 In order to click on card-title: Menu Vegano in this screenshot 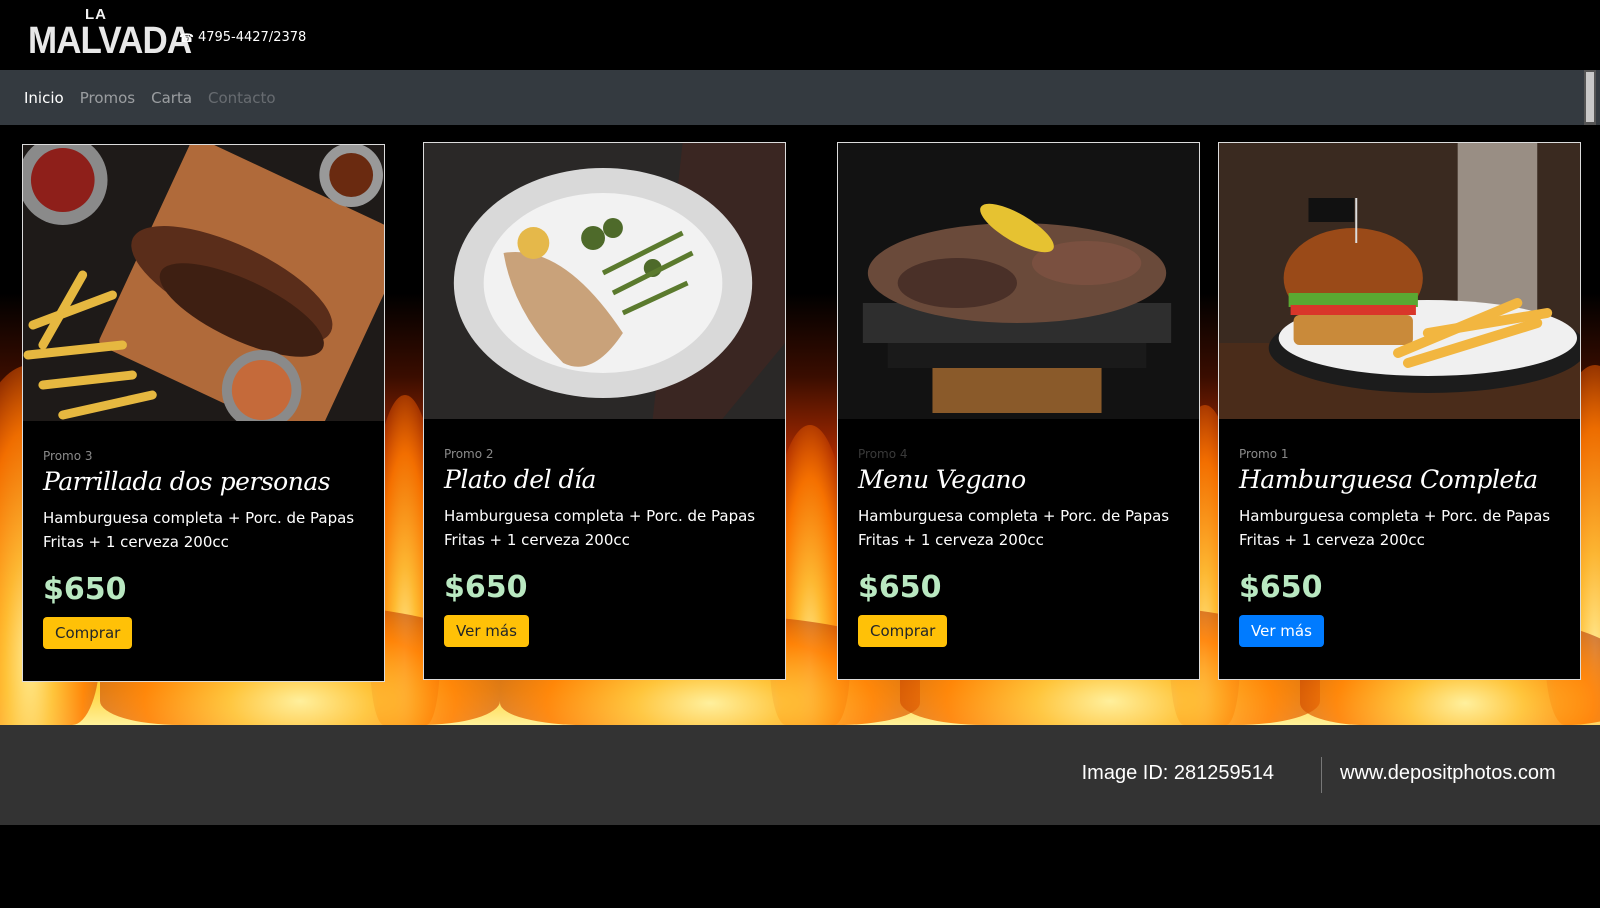, I will do `click(942, 479)`.